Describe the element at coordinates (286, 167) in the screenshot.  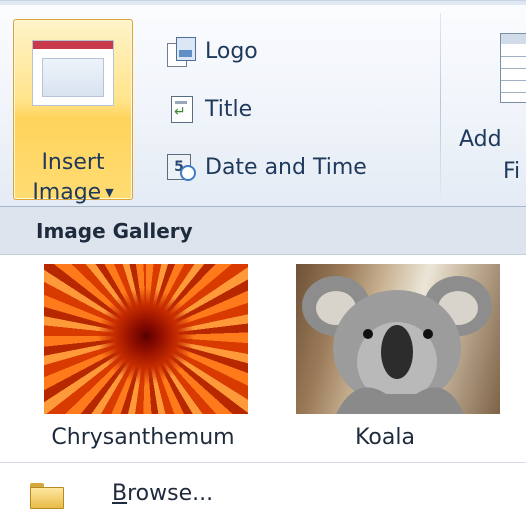
I see `date-time-label: Date and Time` at that location.